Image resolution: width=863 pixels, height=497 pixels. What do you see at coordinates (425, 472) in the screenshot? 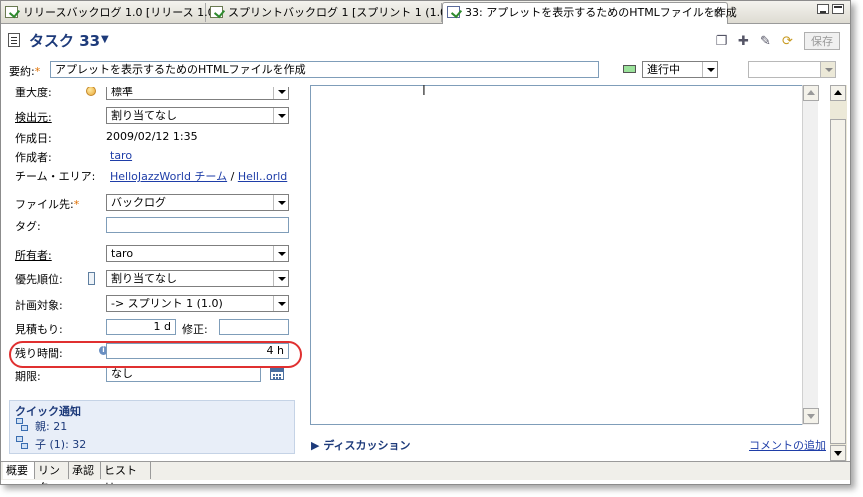
I see `editor-page-tabs: 概要 リンク 承認 ヒストリー` at bounding box center [425, 472].